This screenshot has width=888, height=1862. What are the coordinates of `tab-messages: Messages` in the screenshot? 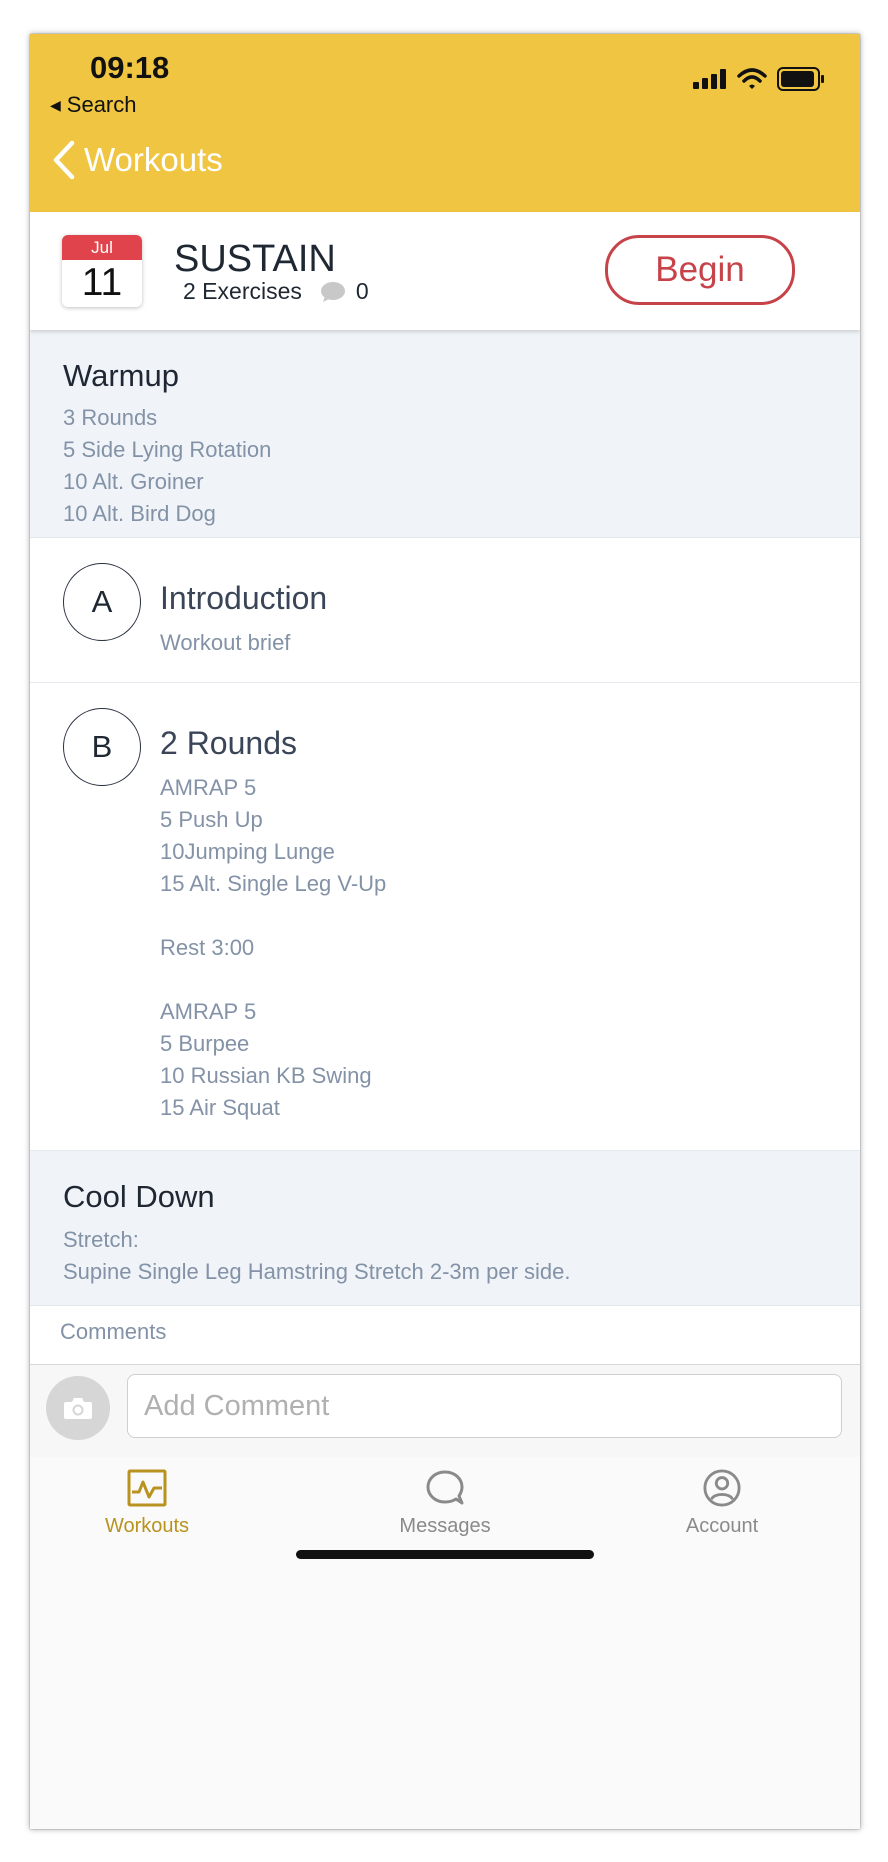 It's located at (445, 1503).